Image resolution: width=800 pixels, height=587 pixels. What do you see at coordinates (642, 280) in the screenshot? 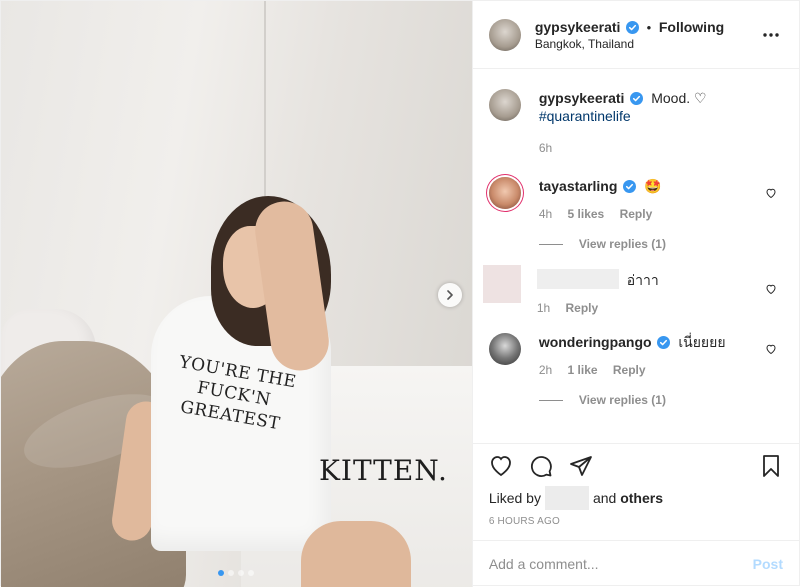
I see `comment-text: อ่าาา` at bounding box center [642, 280].